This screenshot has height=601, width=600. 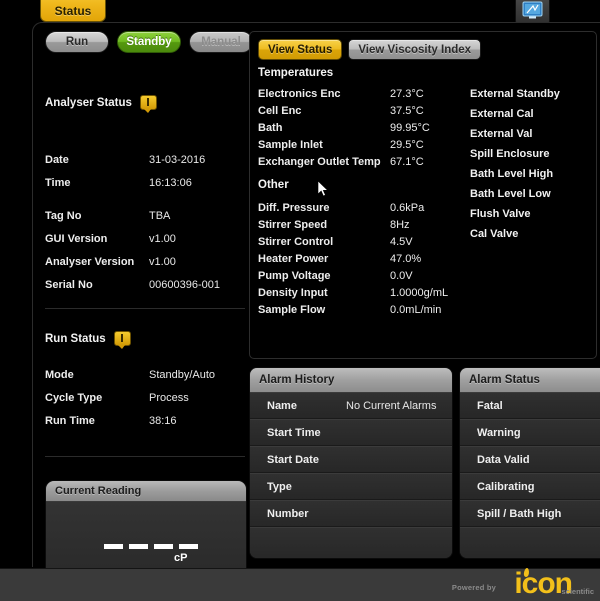 I want to click on tab-view-status-label: View Status, so click(x=300, y=49).